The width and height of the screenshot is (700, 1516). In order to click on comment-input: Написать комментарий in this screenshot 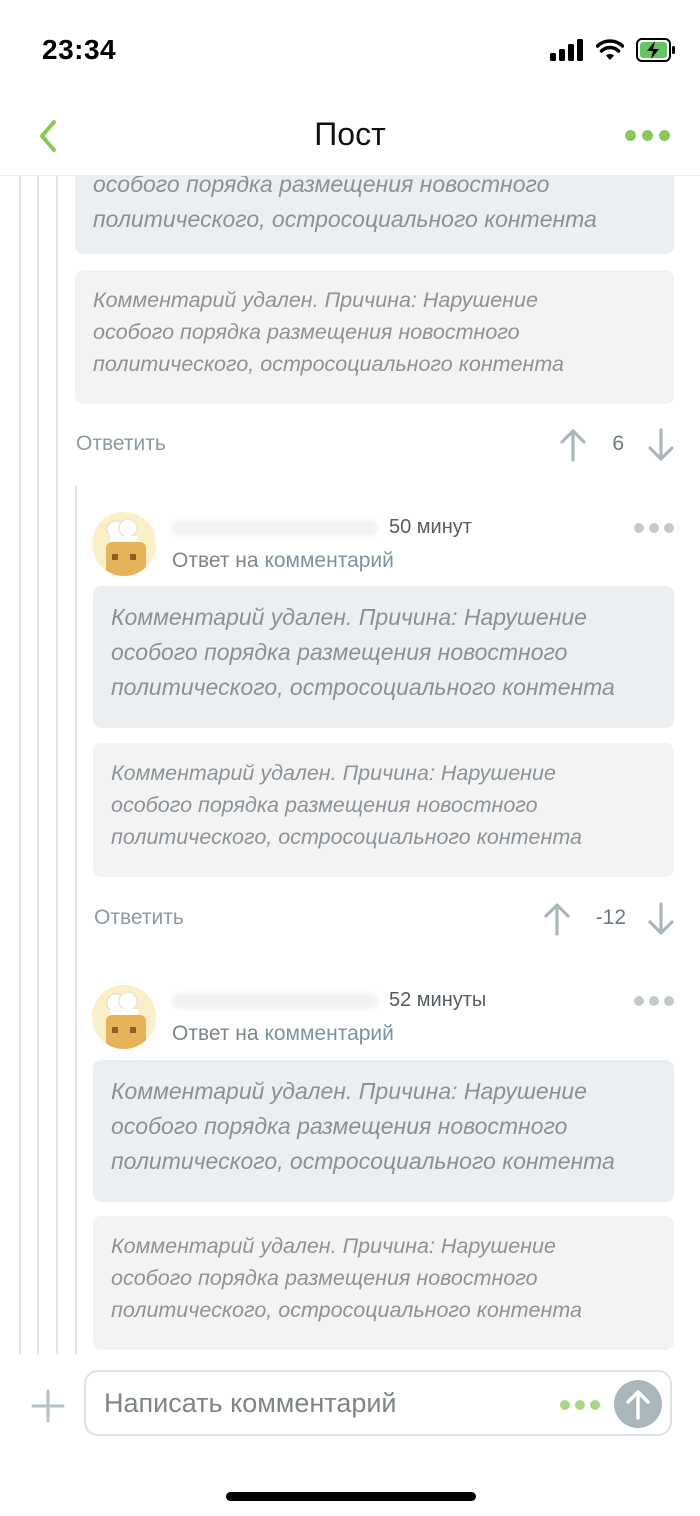, I will do `click(378, 1403)`.